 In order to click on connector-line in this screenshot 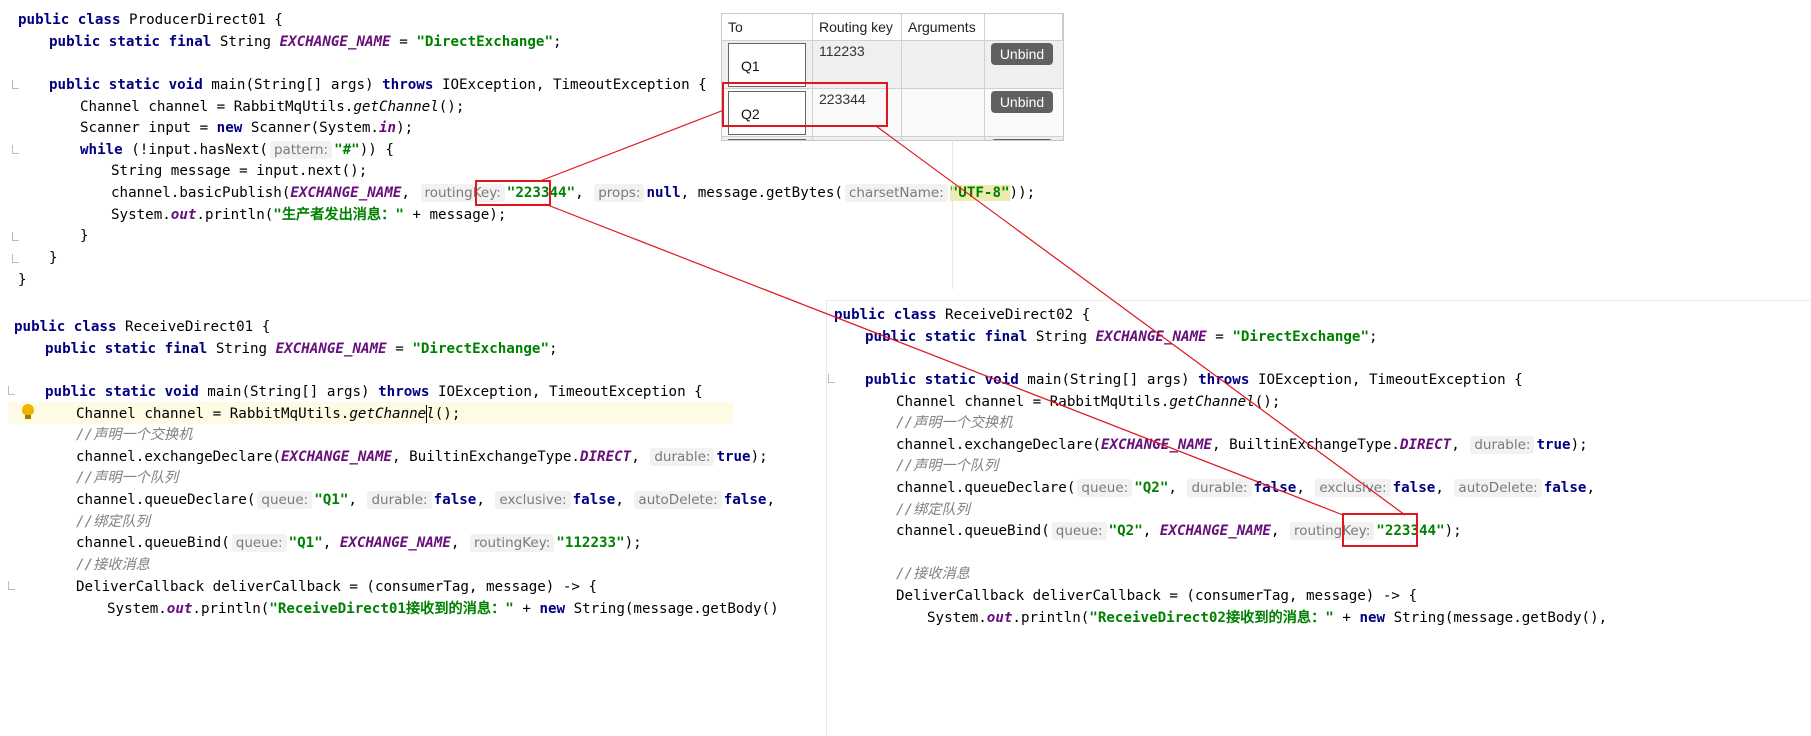, I will do `click(632, 145)`.